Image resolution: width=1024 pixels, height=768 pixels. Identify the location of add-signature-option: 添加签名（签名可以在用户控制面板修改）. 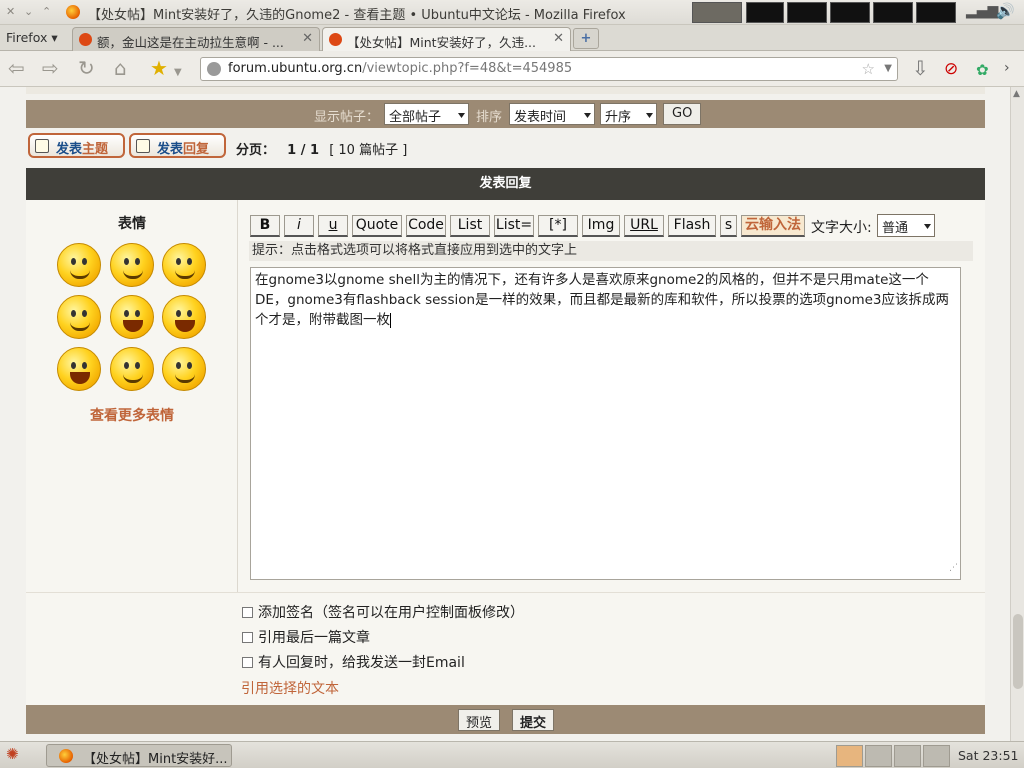
(383, 612).